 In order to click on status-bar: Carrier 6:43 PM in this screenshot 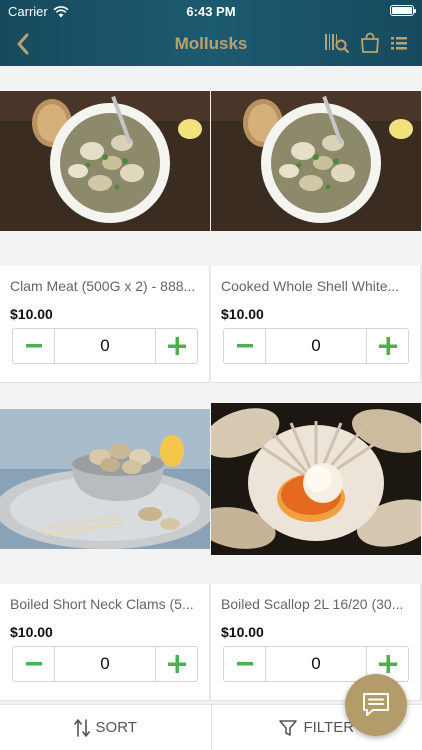, I will do `click(211, 11)`.